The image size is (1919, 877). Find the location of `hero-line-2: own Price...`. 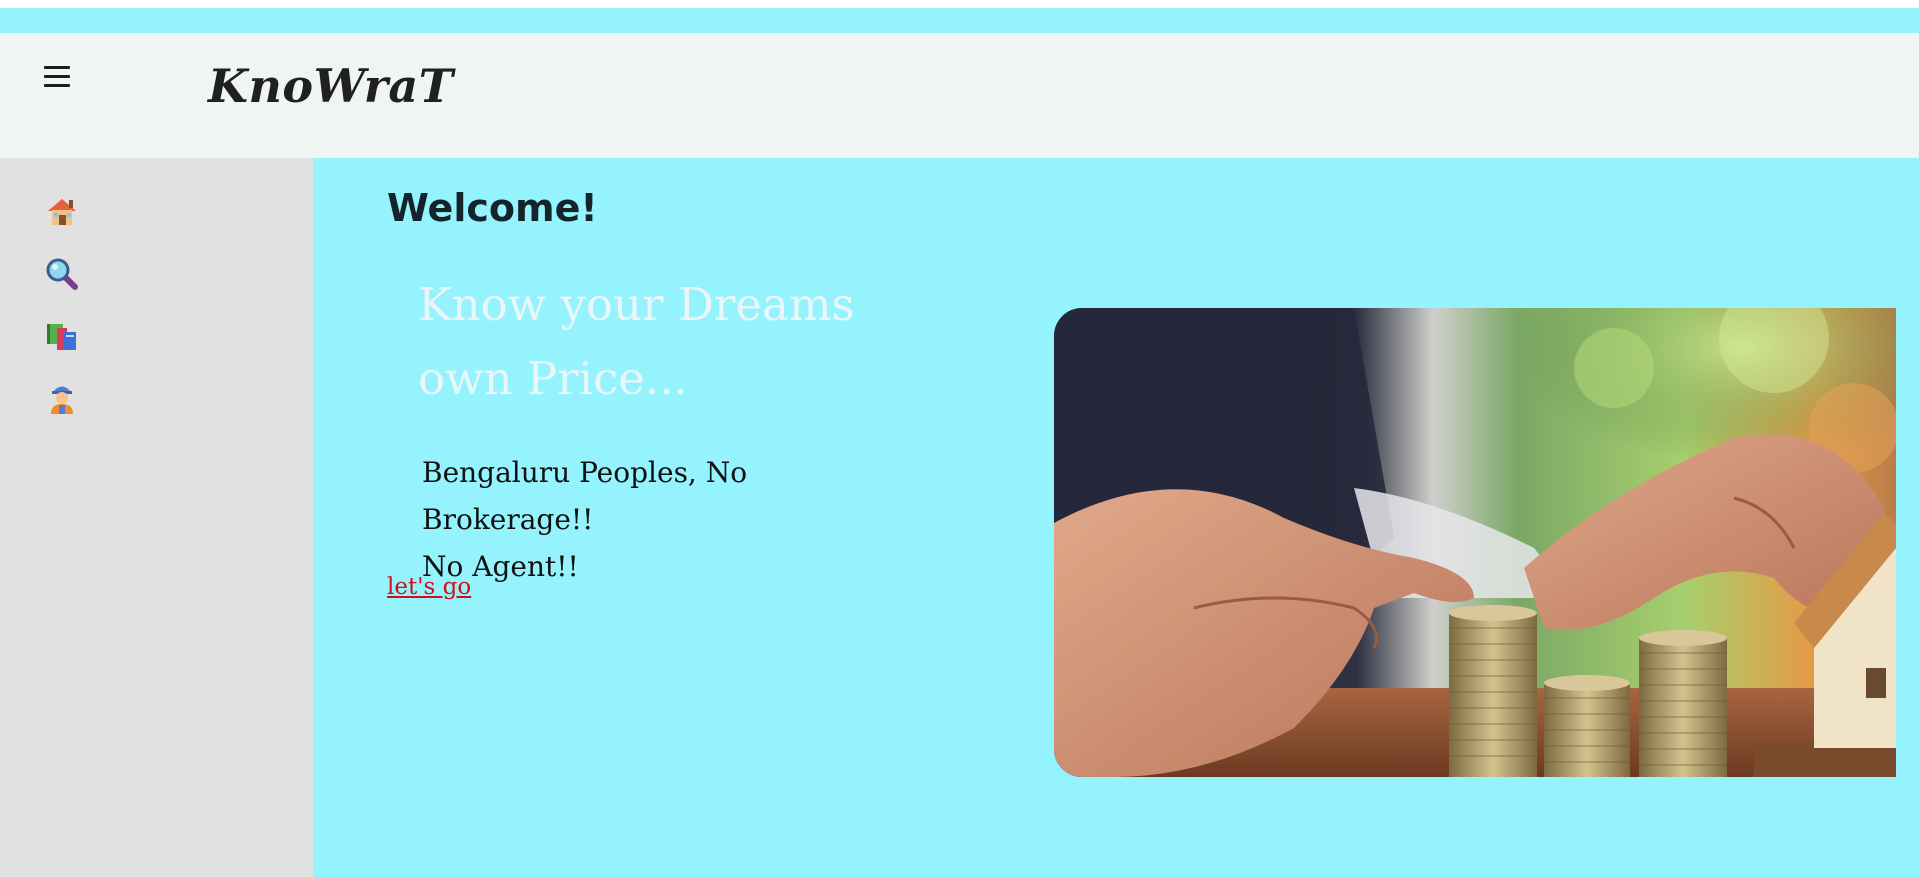

hero-line-2: own Price... is located at coordinates (553, 378).